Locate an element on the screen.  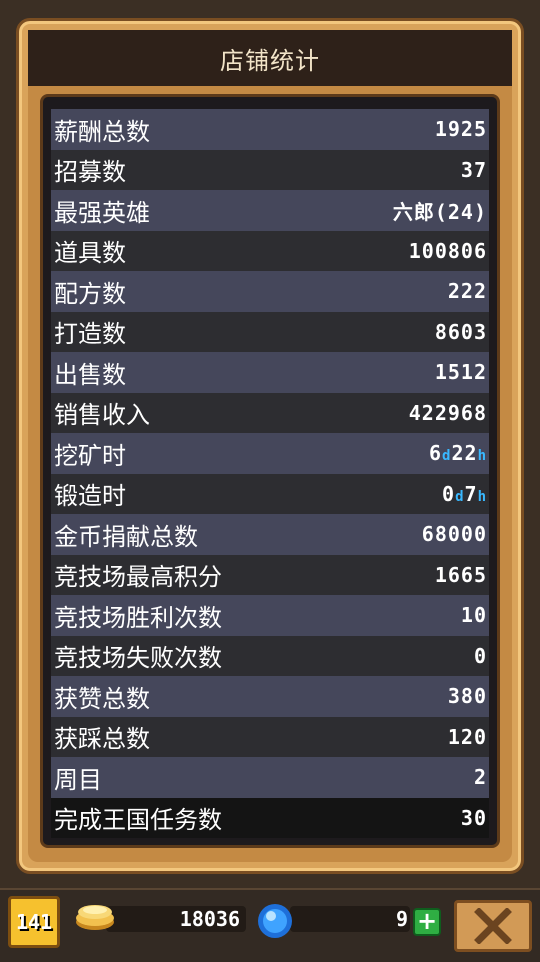
panel-header: 店铺统计 is located at coordinates (270, 60).